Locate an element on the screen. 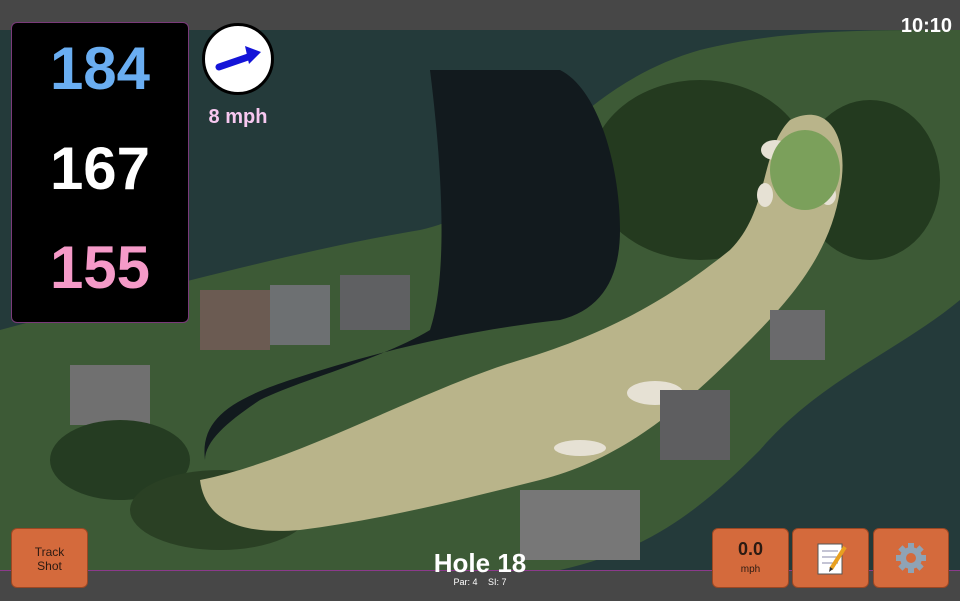 Image resolution: width=960 pixels, height=601 pixels. wind-direction-indicator is located at coordinates (238, 59).